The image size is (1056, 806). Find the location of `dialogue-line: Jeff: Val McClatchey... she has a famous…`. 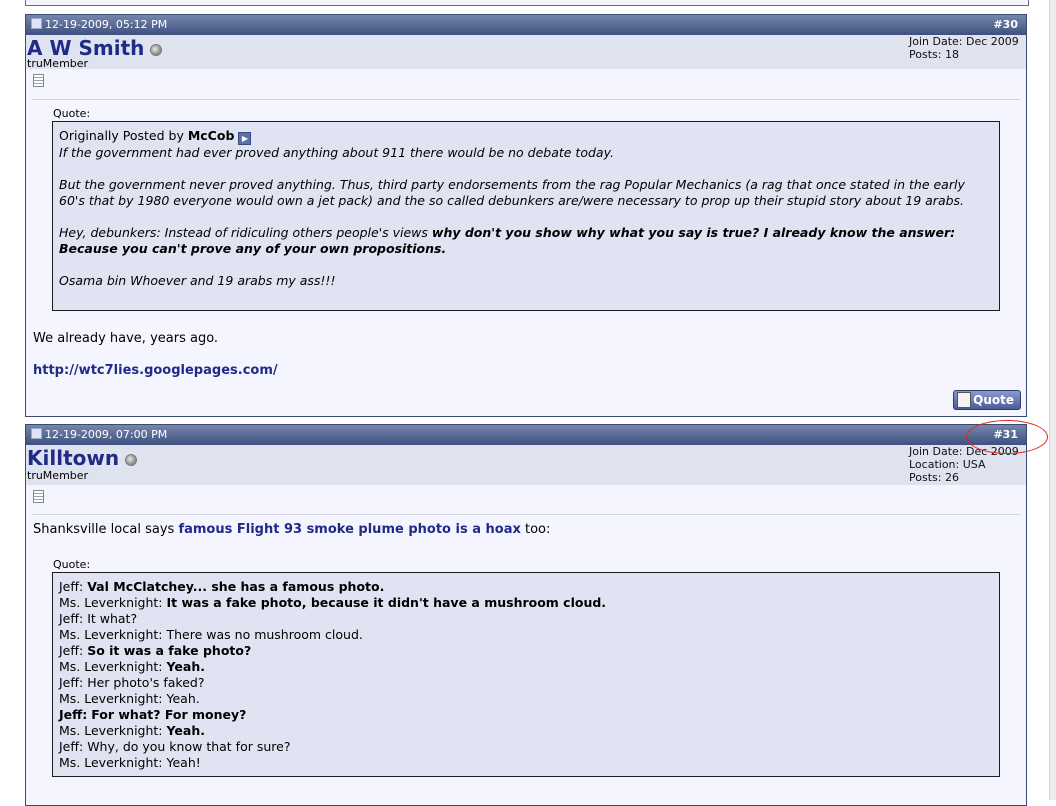

dialogue-line: Jeff: Val McClatchey... she has a famous… is located at coordinates (526, 587).